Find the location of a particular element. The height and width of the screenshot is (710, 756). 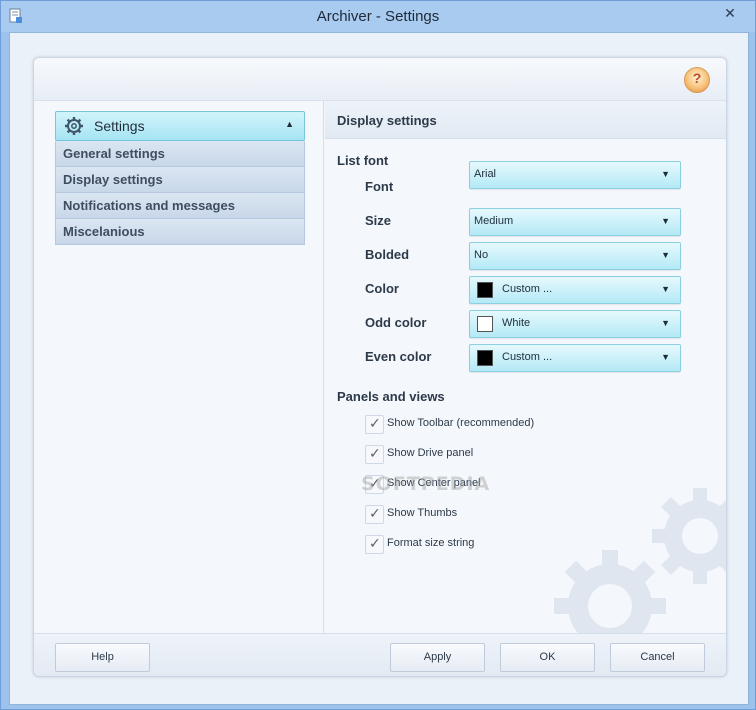

dialog-footer: Help Apply OK Cancel is located at coordinates (380, 654).